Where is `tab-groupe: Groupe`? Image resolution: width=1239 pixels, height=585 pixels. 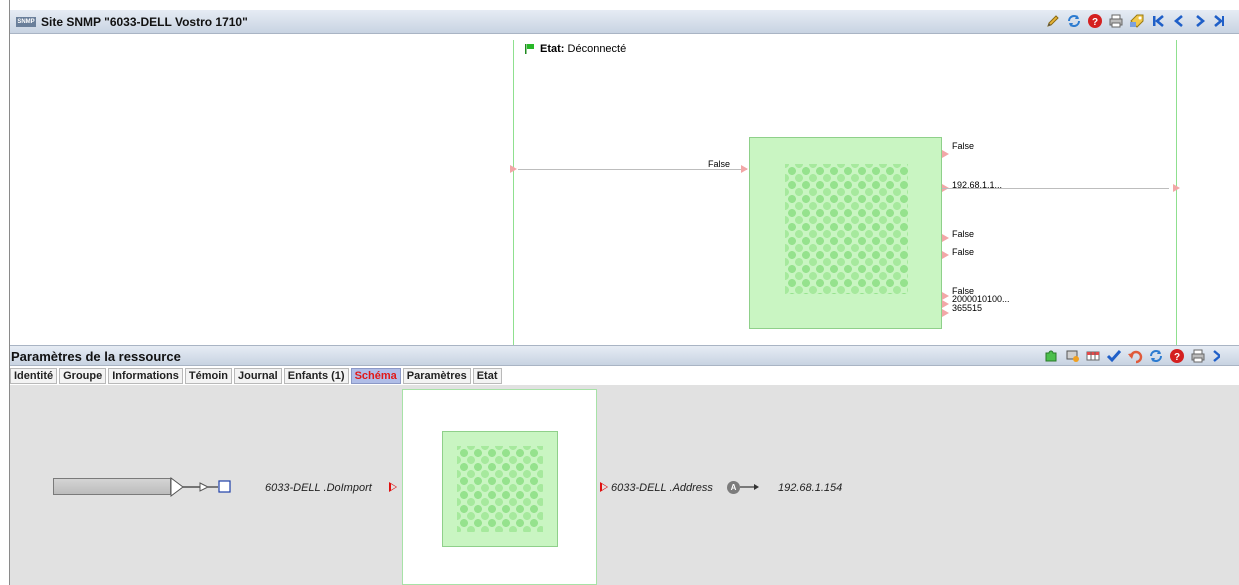 tab-groupe: Groupe is located at coordinates (83, 376).